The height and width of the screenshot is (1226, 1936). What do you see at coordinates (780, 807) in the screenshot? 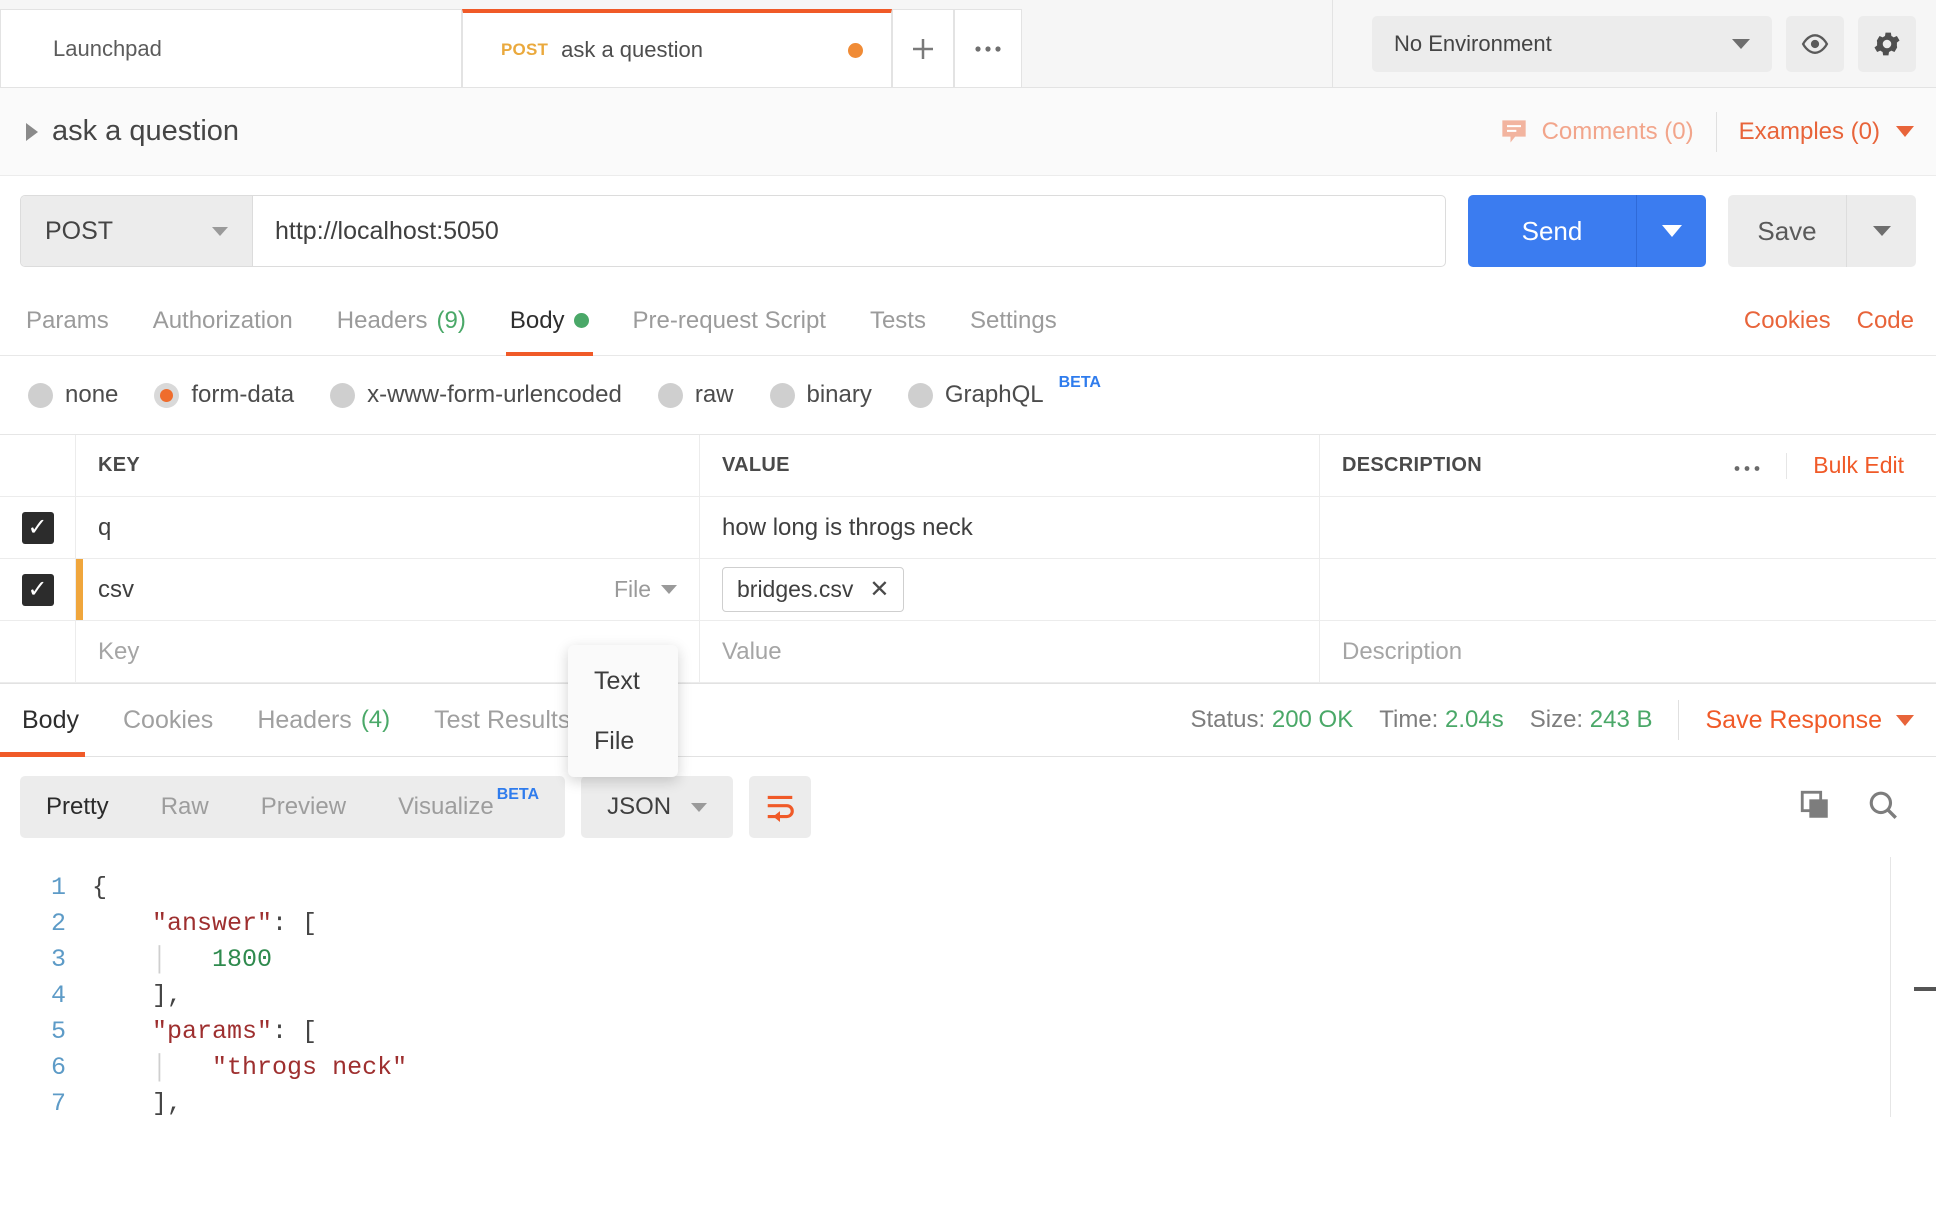
I see `word-wrap-button` at bounding box center [780, 807].